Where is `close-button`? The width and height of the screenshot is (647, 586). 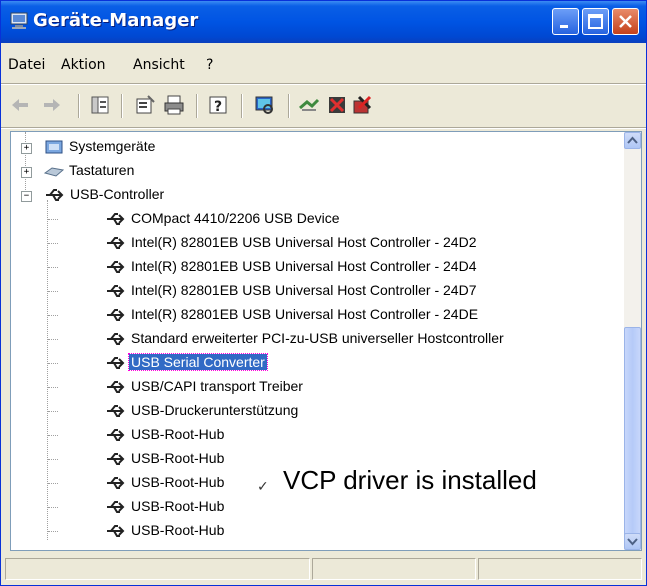
close-button is located at coordinates (625, 21).